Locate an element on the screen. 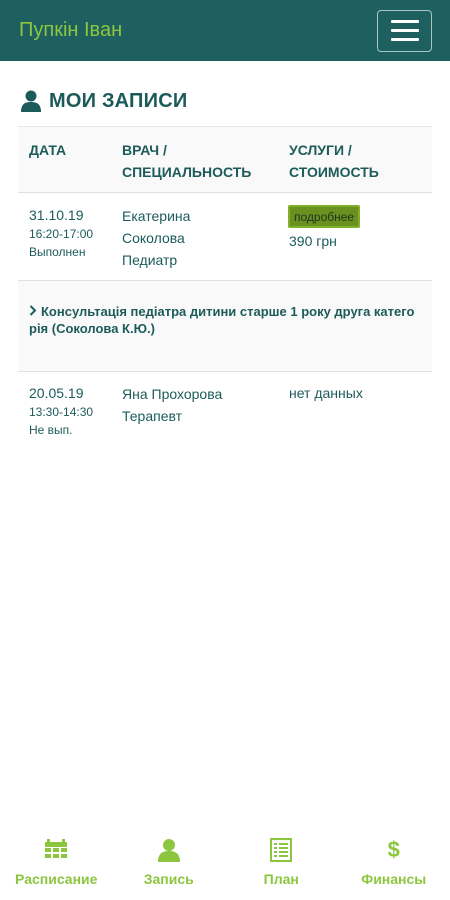 The width and height of the screenshot is (450, 900). appointment-date: 31.10.19 is located at coordinates (56, 215).